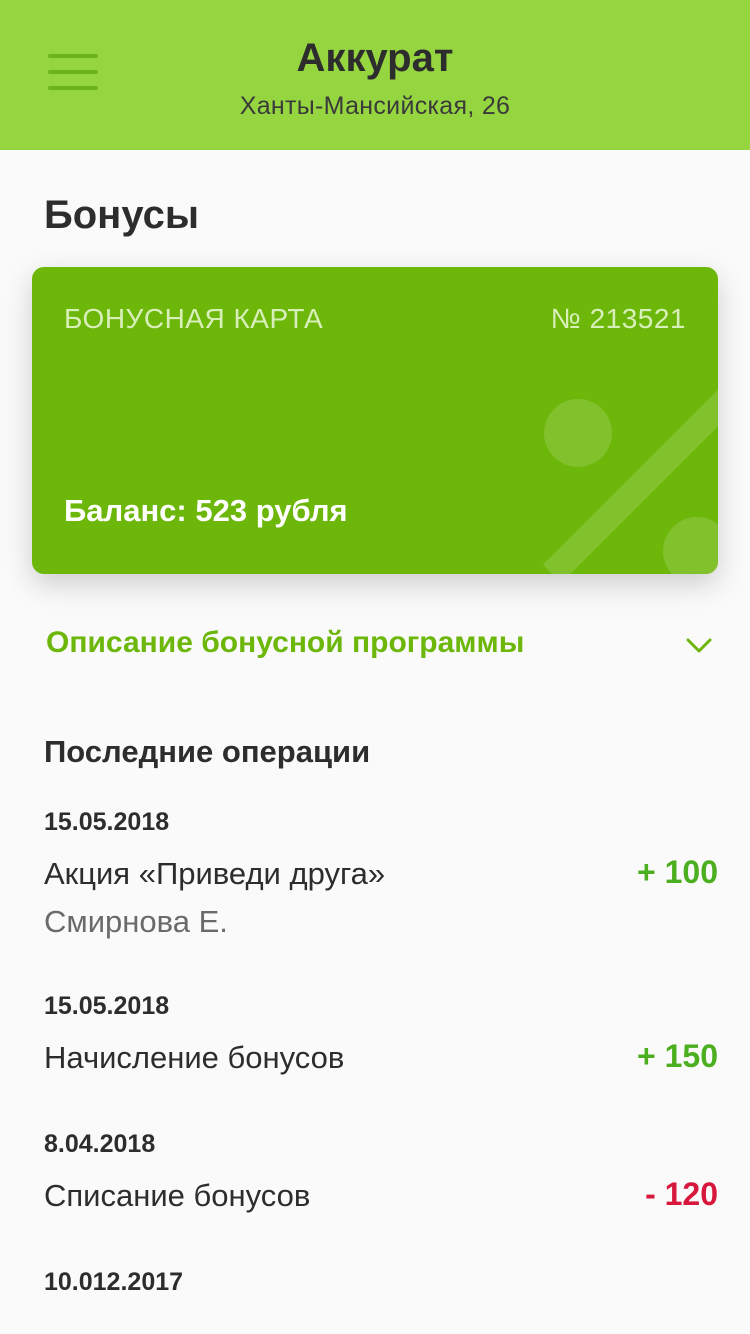  Describe the element at coordinates (207, 751) in the screenshot. I see `operations-title: Последние операции` at that location.